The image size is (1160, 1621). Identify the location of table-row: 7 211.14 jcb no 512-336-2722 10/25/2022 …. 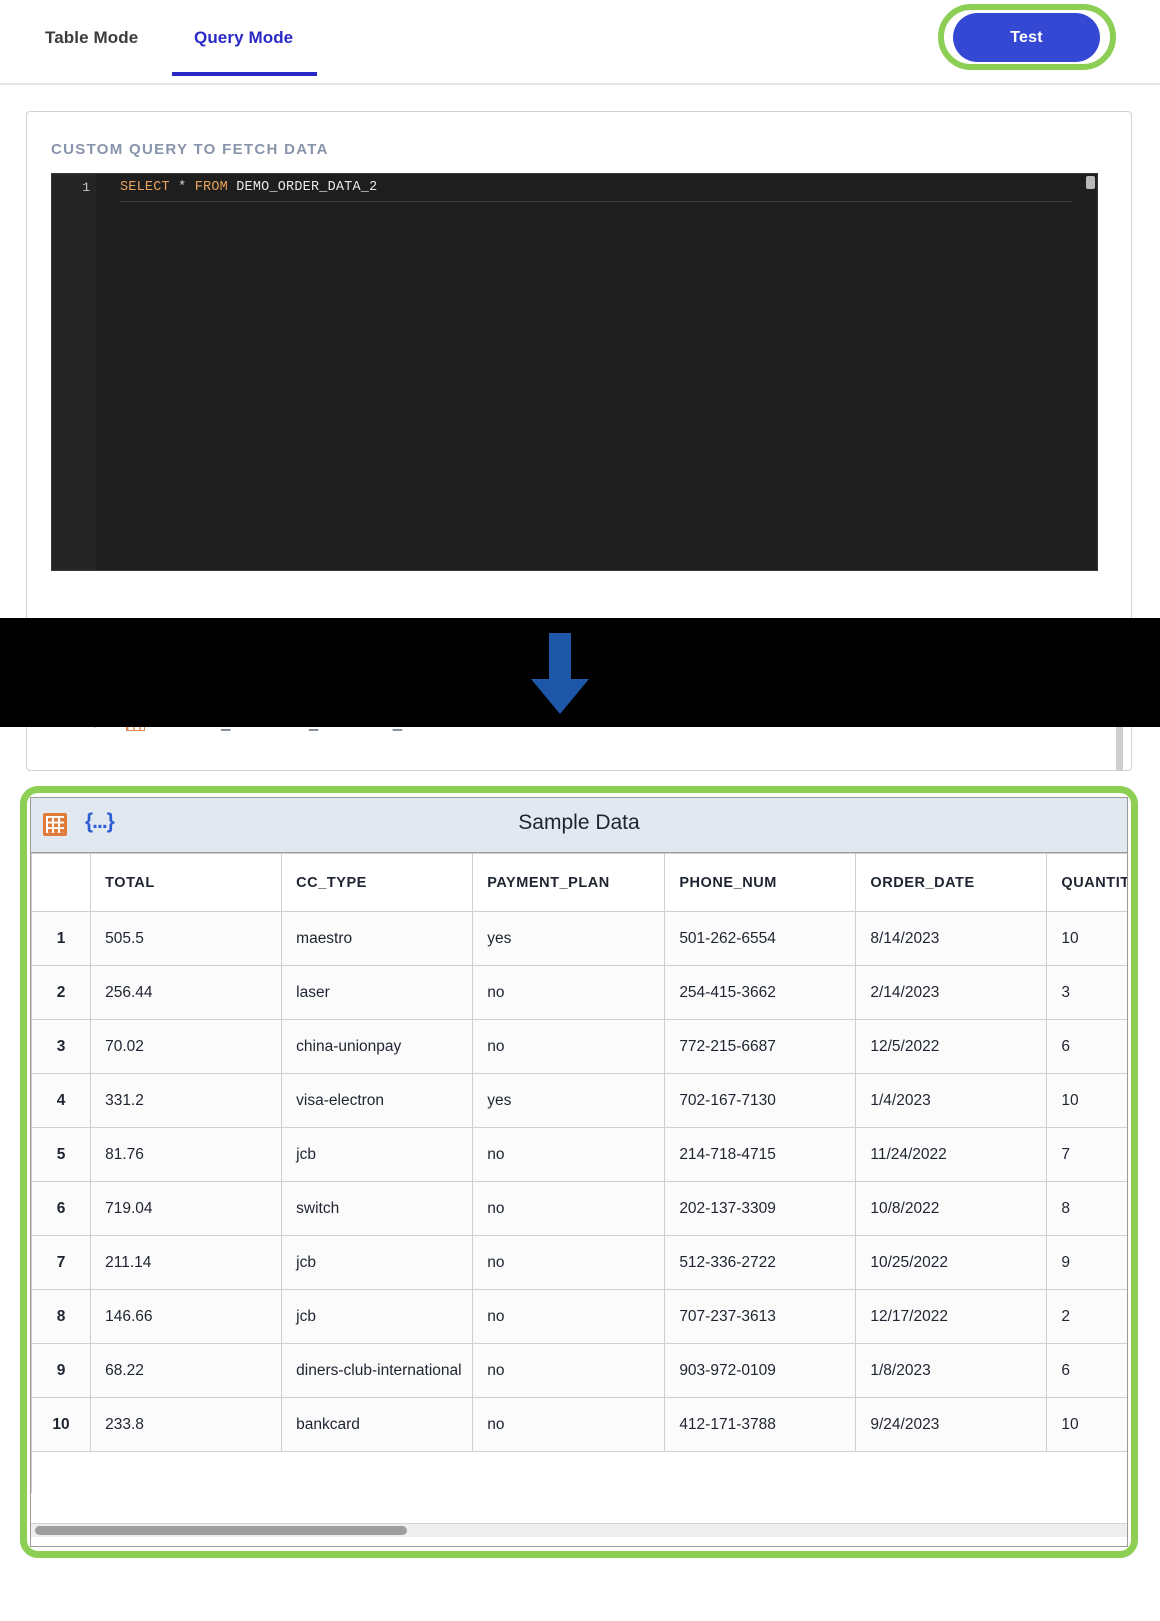
(579, 1262).